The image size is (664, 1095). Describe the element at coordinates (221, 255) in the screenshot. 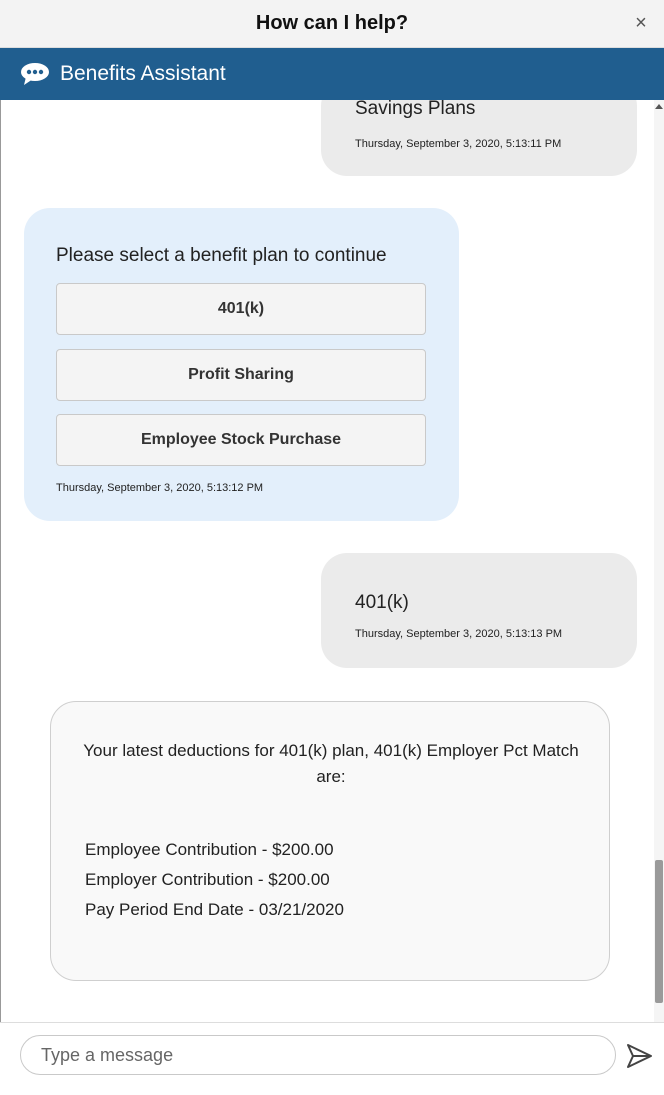

I see `message-text: Please select a benefit plan to continue` at that location.